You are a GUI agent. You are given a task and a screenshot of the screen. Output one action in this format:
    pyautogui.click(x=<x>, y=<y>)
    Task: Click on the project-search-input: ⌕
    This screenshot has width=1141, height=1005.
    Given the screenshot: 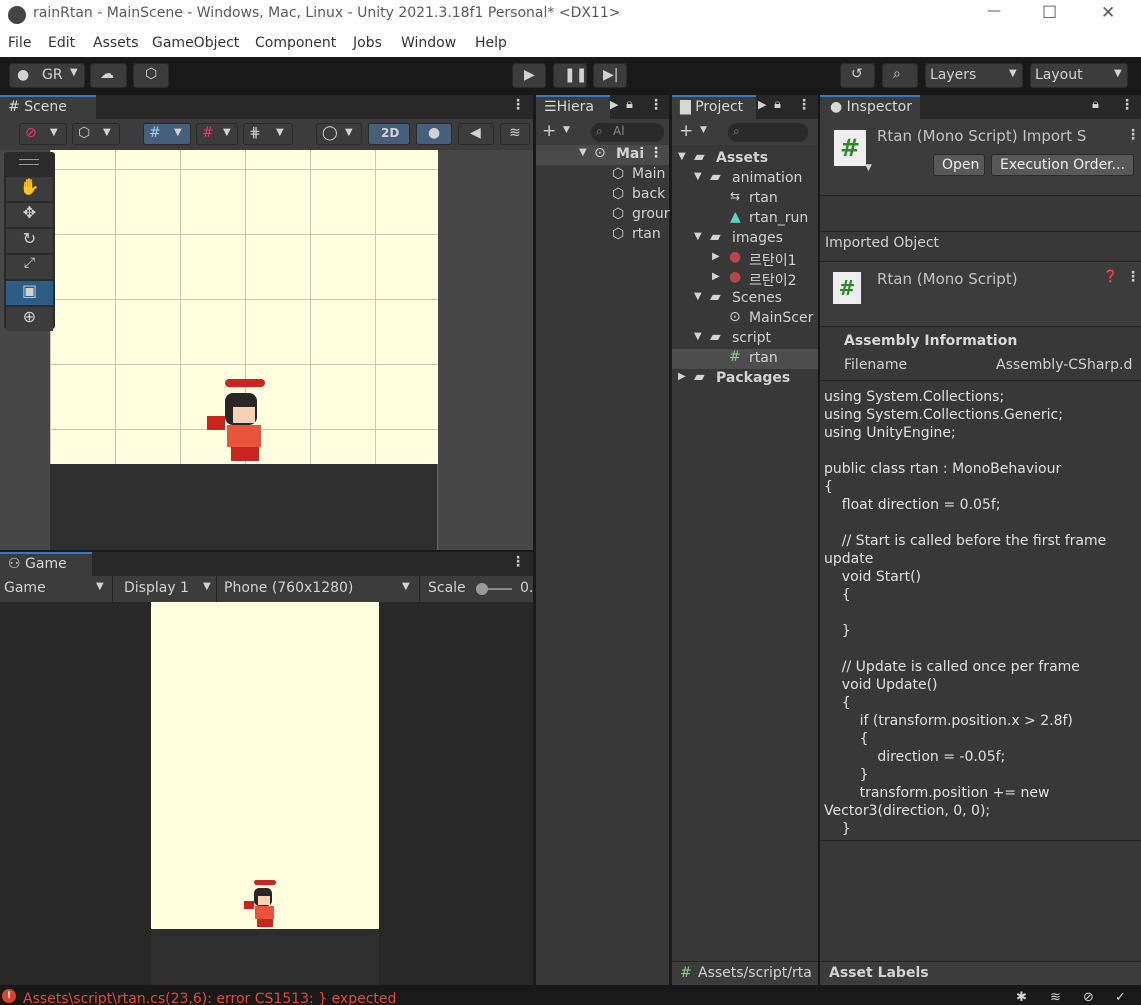 What is the action you would take?
    pyautogui.click(x=768, y=132)
    